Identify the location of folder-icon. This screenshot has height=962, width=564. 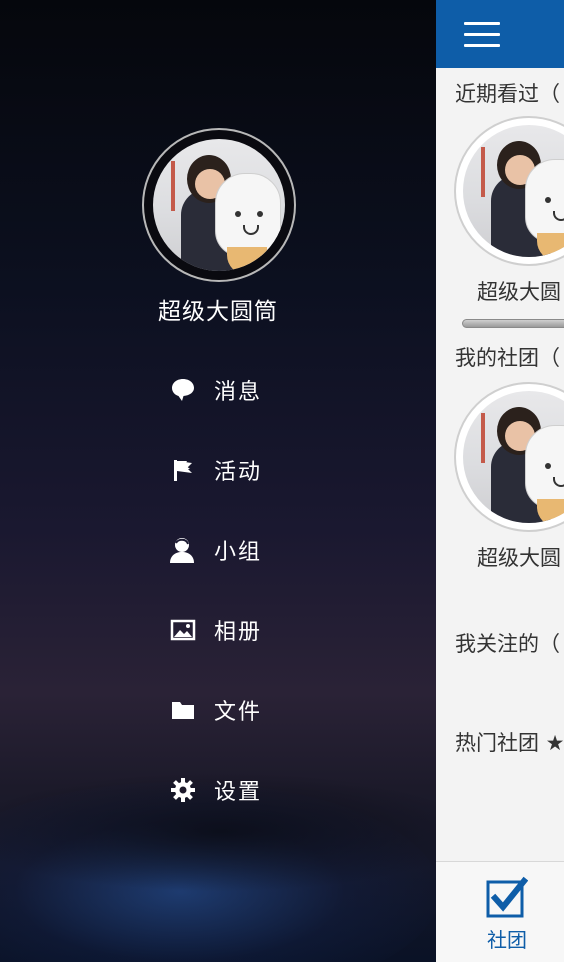
(183, 710).